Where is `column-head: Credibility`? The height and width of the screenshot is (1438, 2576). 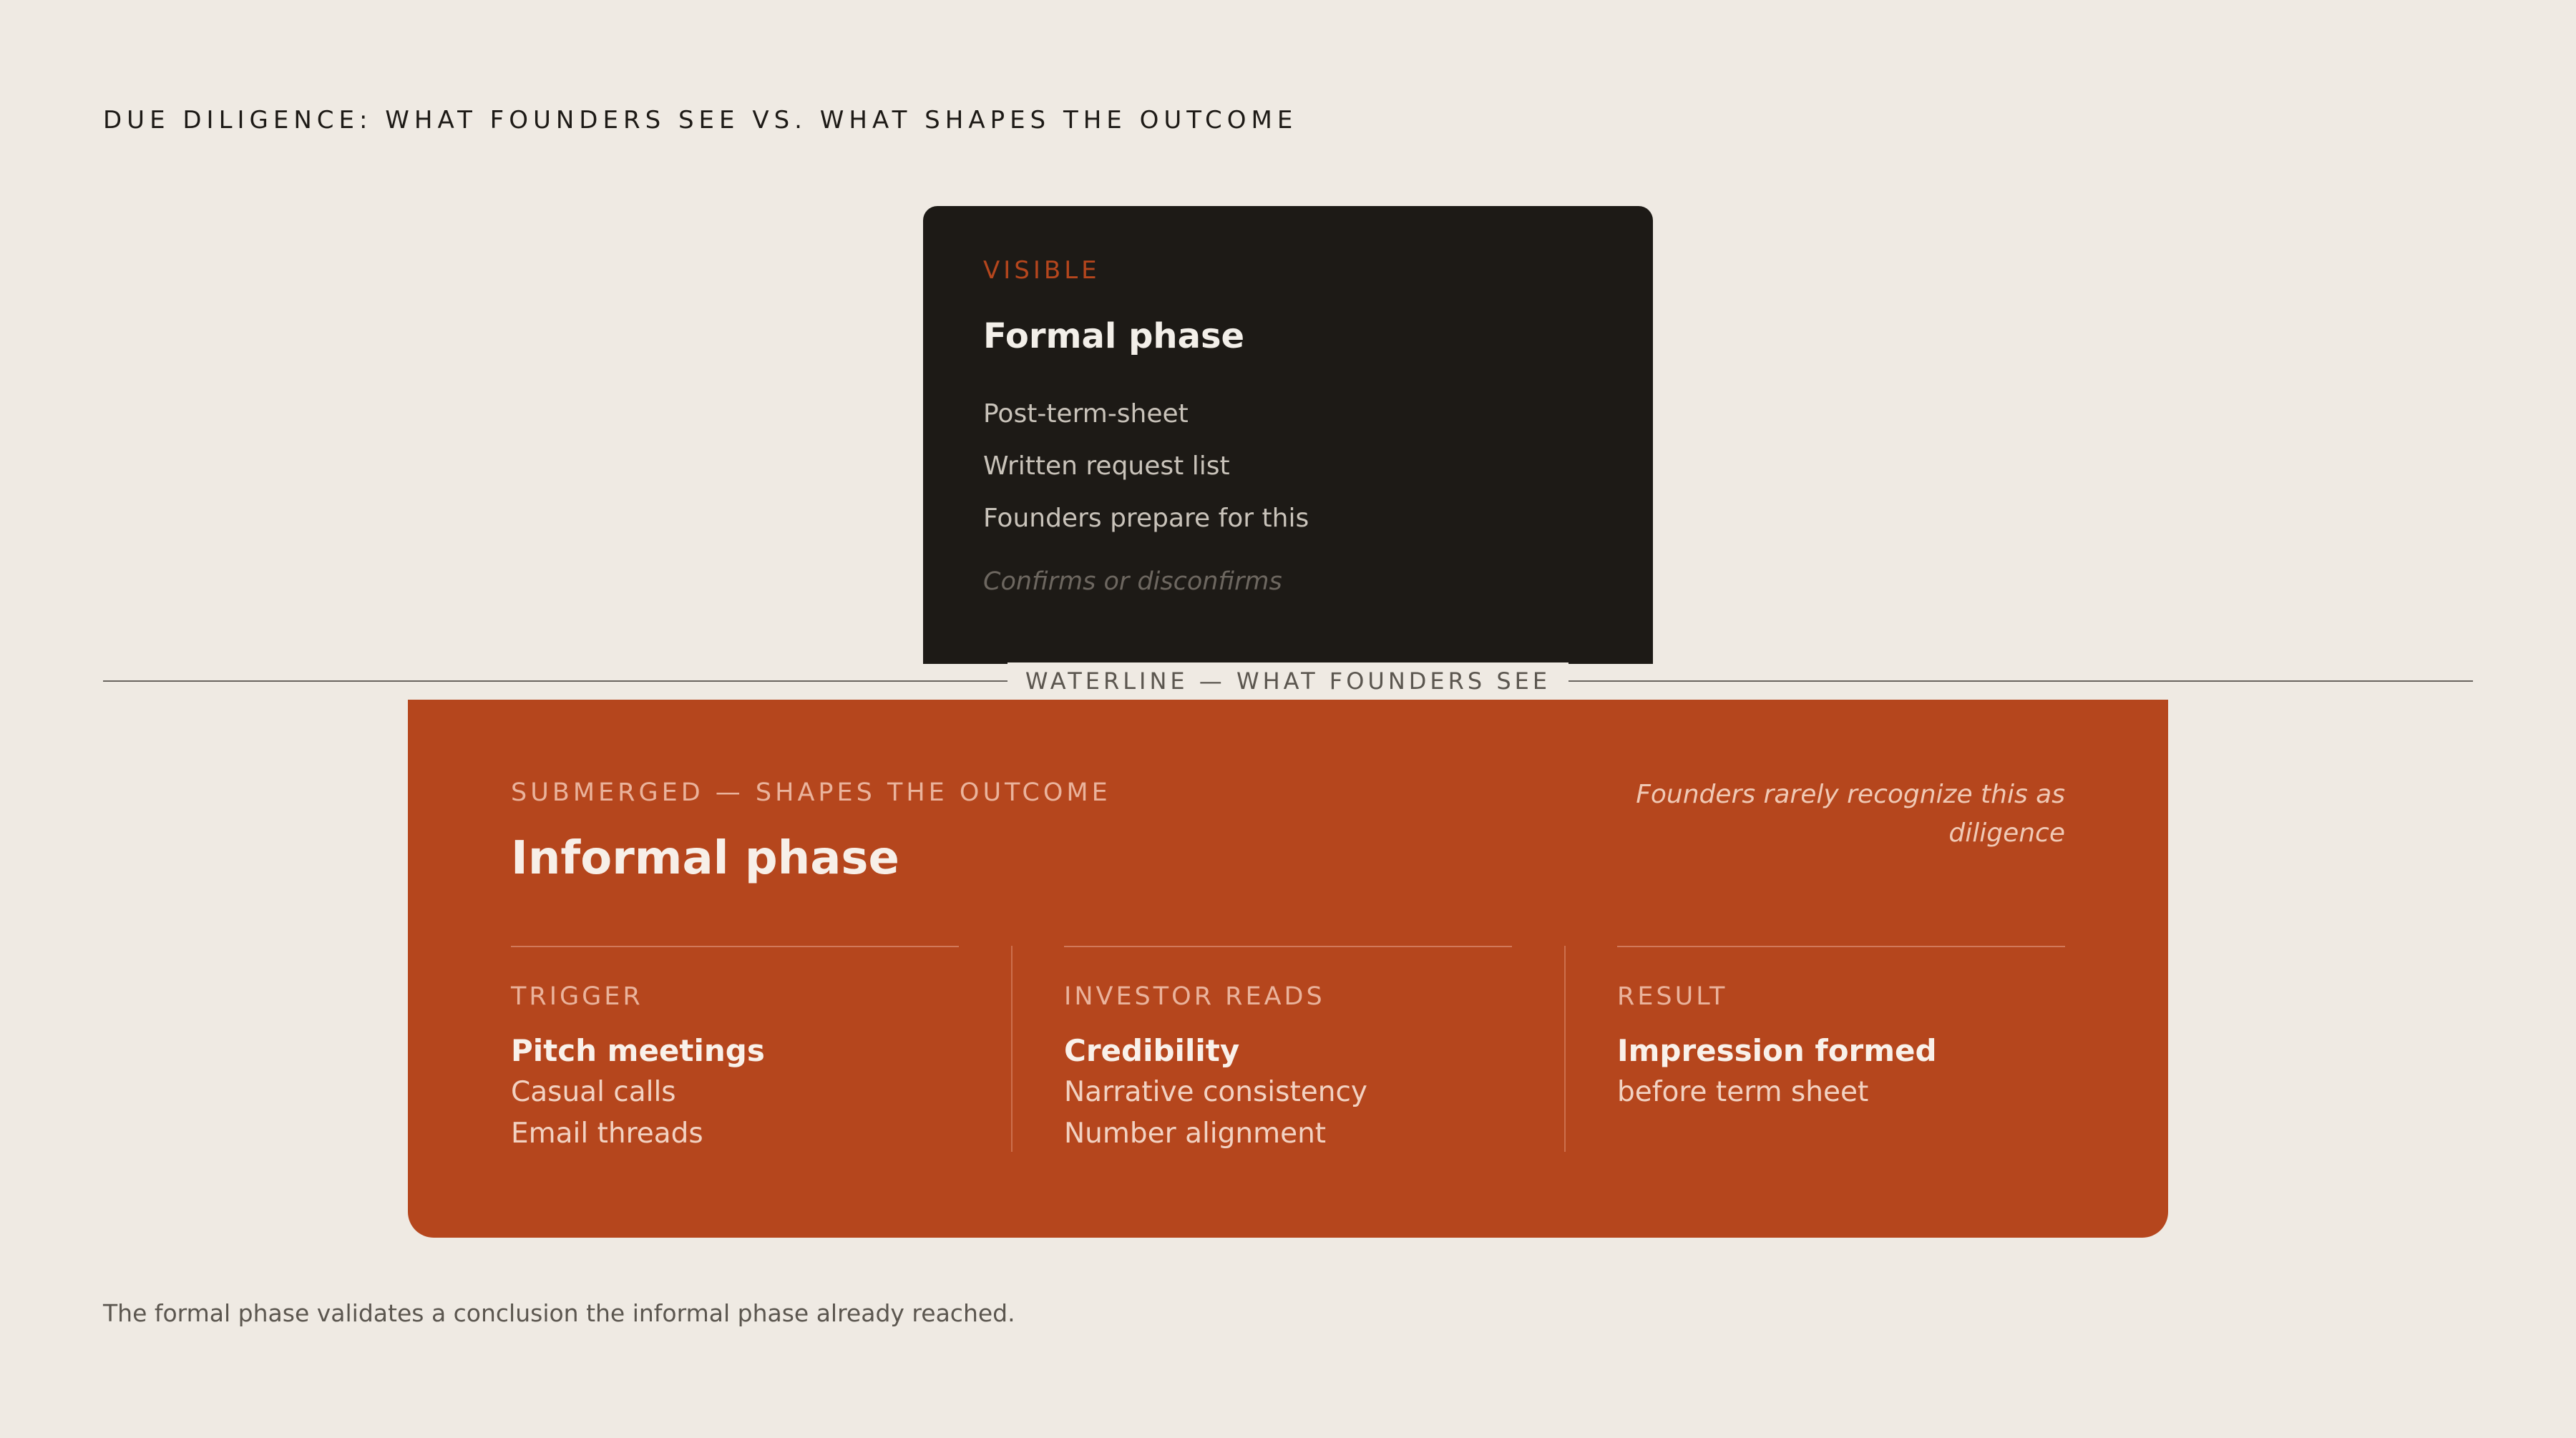
column-head: Credibility is located at coordinates (1152, 1050).